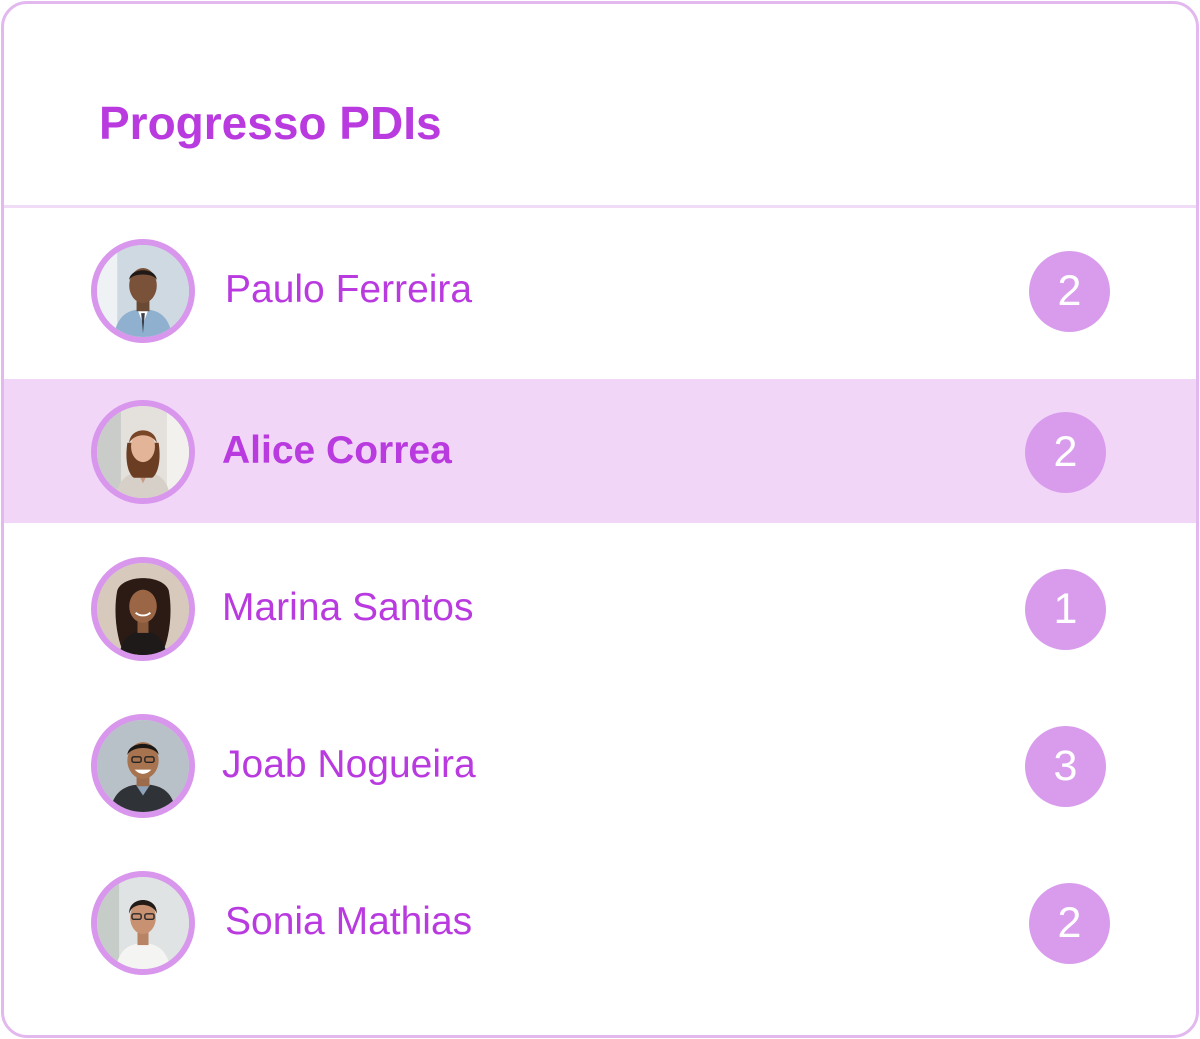 The height and width of the screenshot is (1039, 1200). Describe the element at coordinates (349, 764) in the screenshot. I see `person-name: Joab Nogueira` at that location.